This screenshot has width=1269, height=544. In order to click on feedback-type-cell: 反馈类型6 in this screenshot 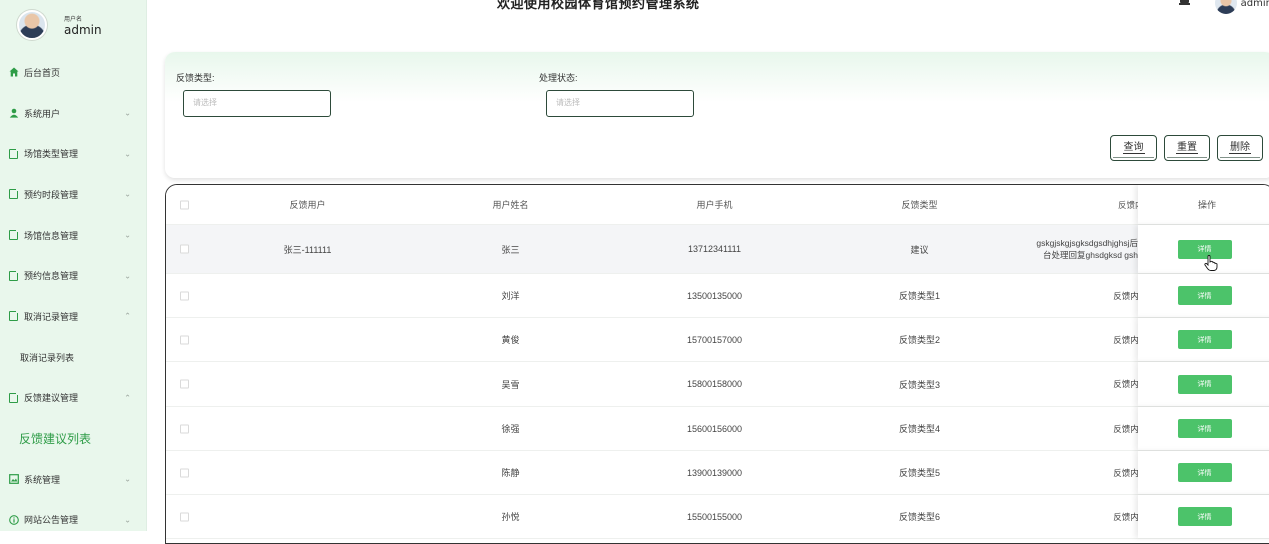, I will do `click(919, 517)`.